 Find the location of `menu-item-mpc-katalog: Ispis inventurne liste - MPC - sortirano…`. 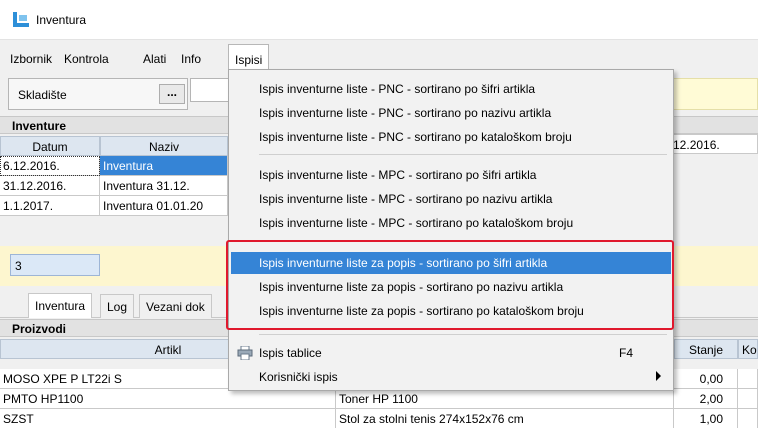

menu-item-mpc-katalog: Ispis inventurne liste - MPC - sortirano… is located at coordinates (451, 223).